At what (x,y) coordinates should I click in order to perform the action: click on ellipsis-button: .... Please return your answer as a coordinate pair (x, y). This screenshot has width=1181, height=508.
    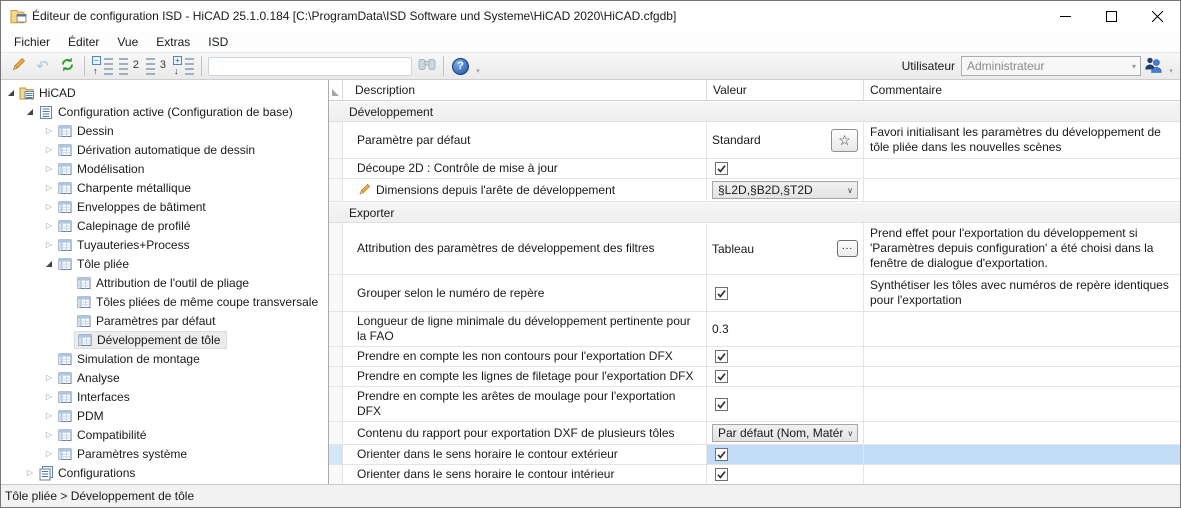
    Looking at the image, I should click on (847, 248).